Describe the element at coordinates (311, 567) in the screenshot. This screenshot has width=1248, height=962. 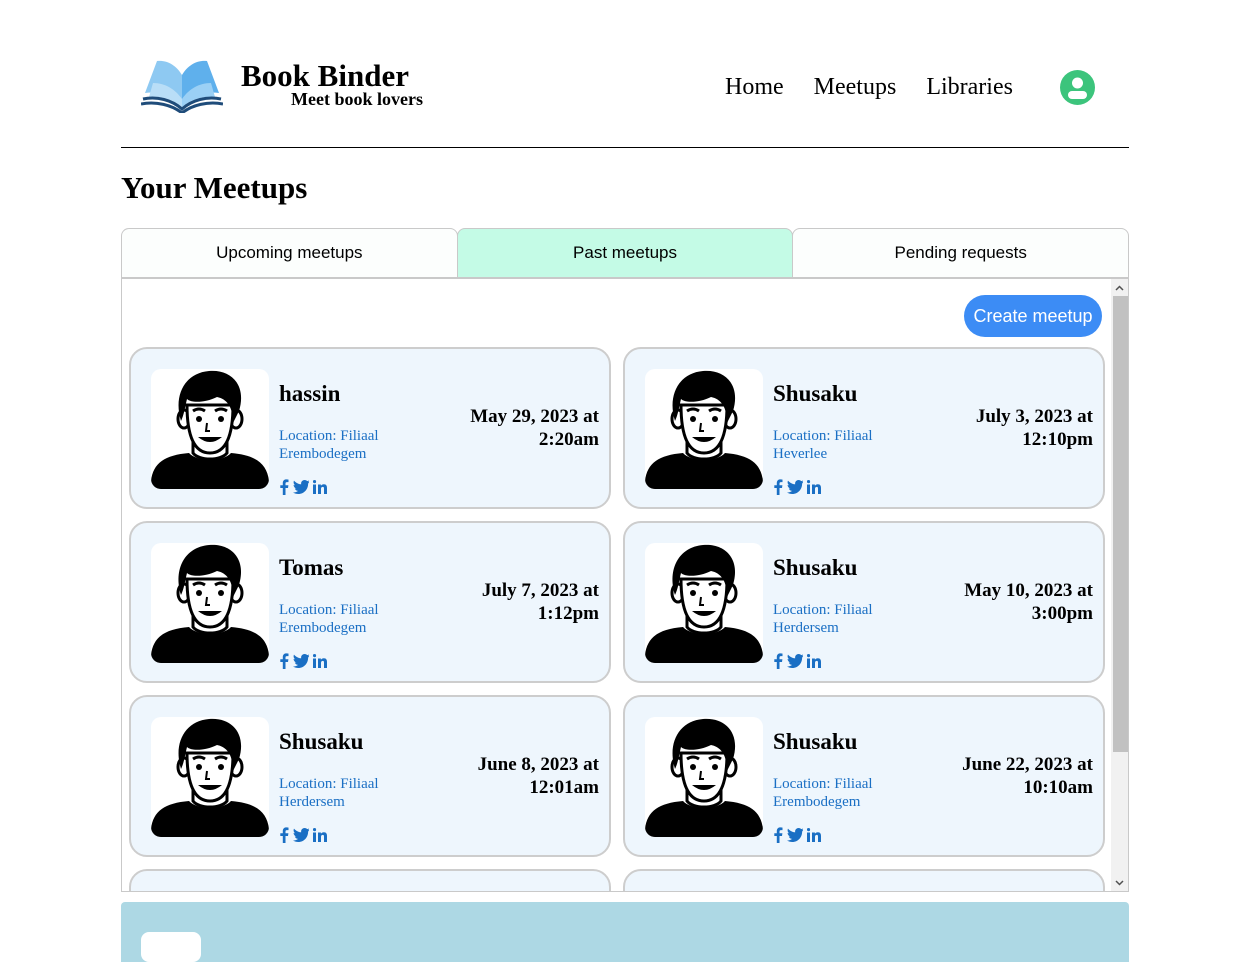
I see `meetup-name: Tomas` at that location.